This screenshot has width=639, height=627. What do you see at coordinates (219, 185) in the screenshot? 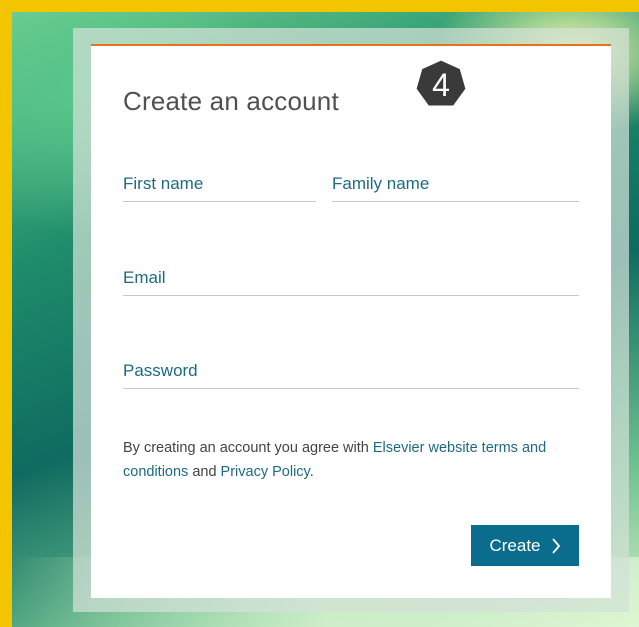
I see `first-name-field: First name` at bounding box center [219, 185].